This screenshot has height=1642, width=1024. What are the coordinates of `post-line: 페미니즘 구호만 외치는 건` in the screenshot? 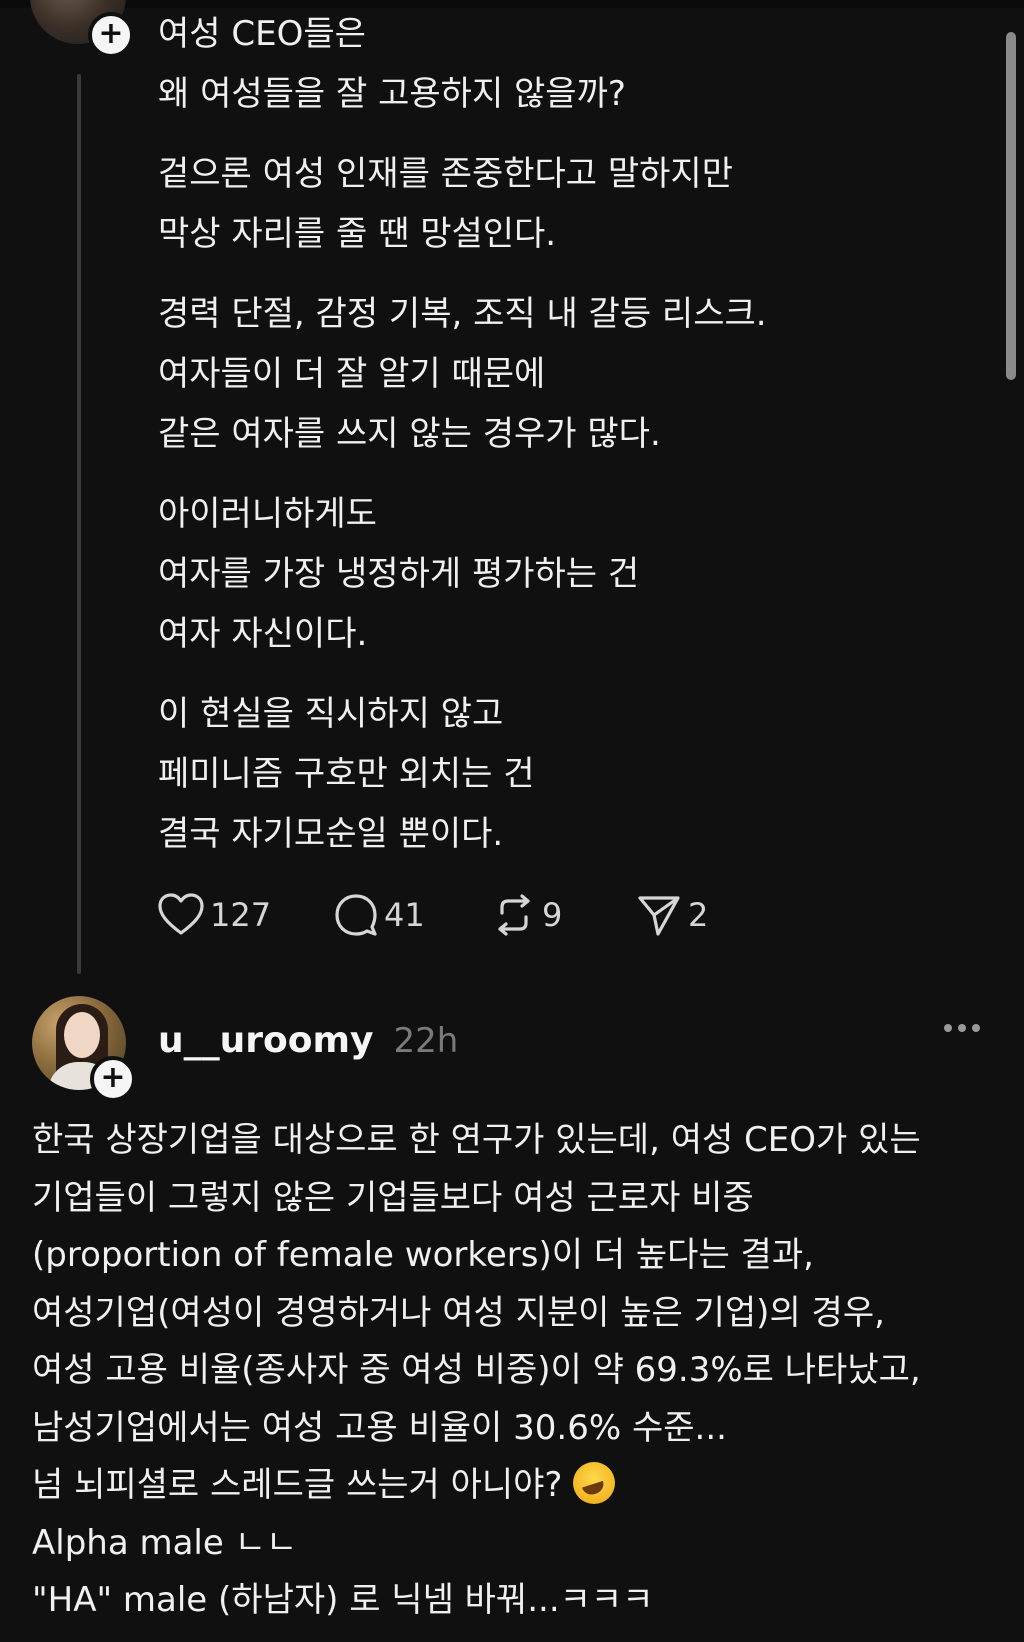 It's located at (346, 774).